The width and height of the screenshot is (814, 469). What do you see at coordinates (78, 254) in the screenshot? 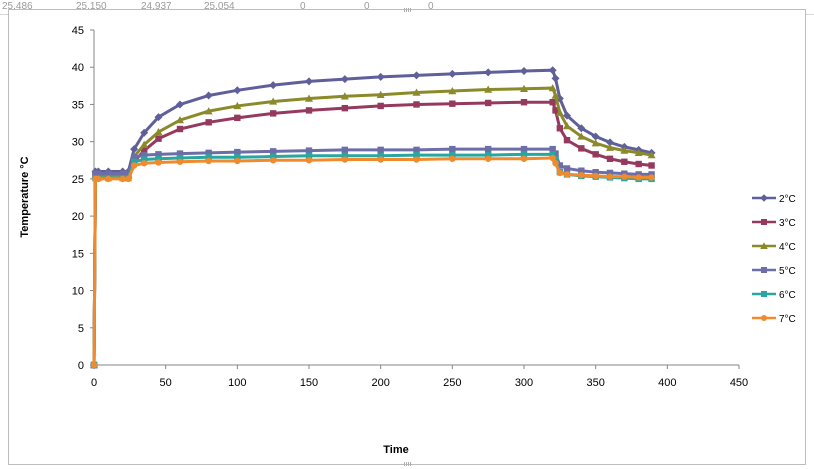
I see `y-tick-label: 15` at bounding box center [78, 254].